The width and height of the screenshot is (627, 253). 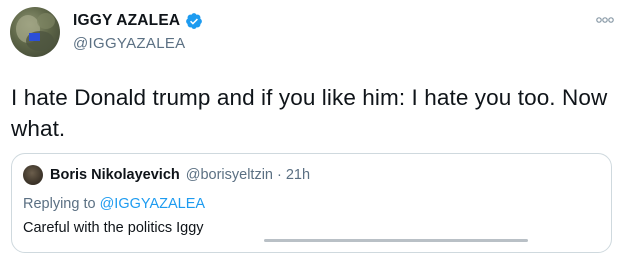 I want to click on quoted-author-name: Boris Nikolayevich, so click(x=115, y=175).